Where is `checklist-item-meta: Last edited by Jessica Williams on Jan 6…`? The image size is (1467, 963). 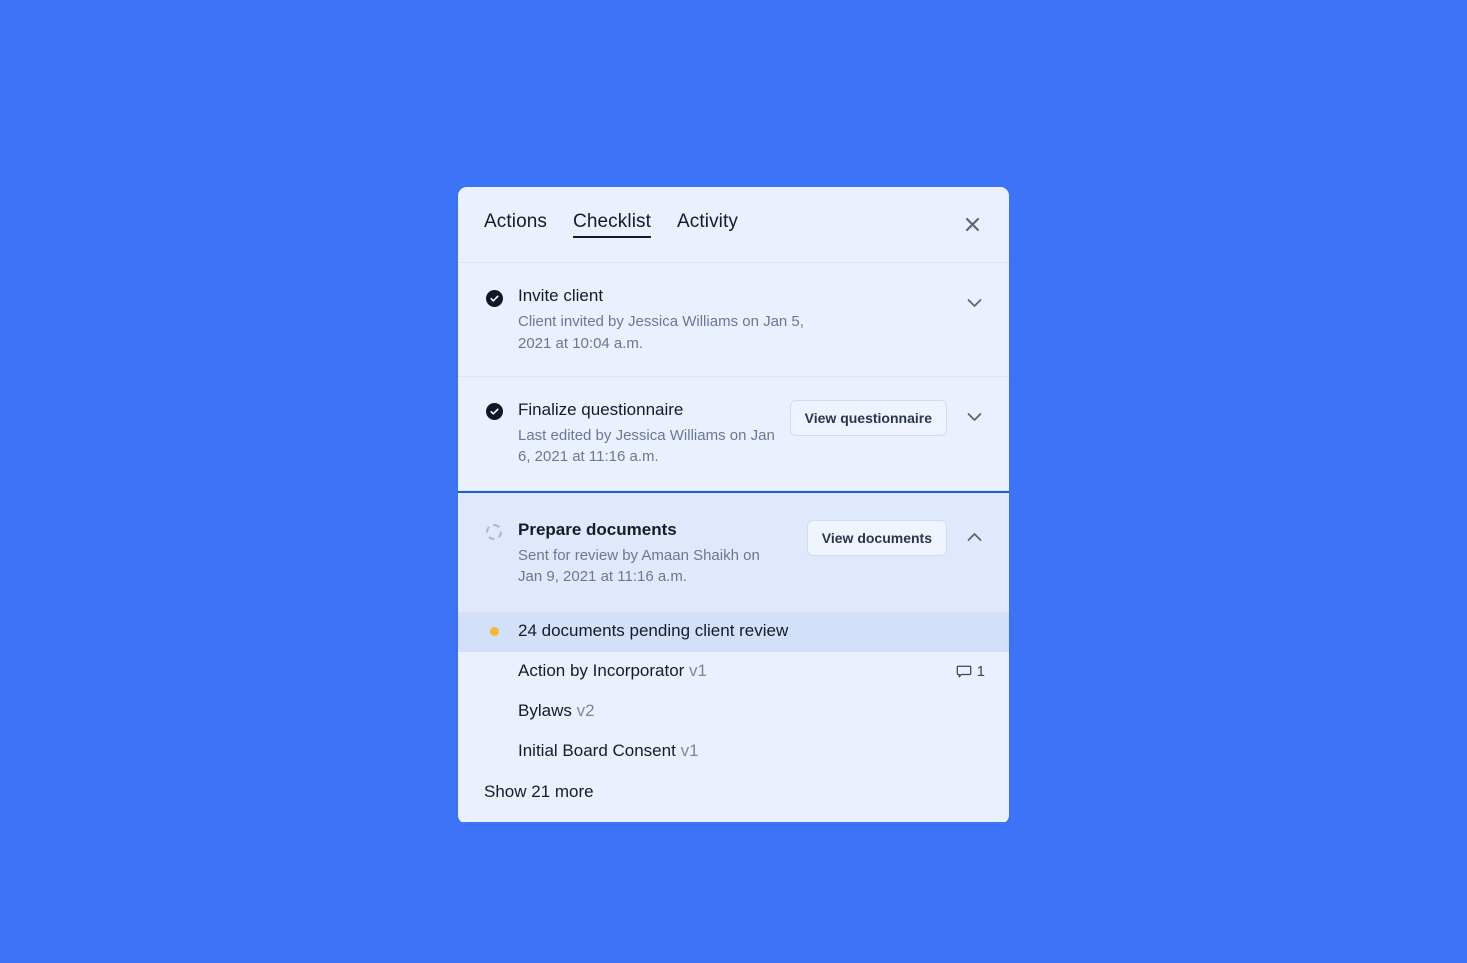
checklist-item-meta: Last edited by Jessica Williams on Jan 6… is located at coordinates (646, 446).